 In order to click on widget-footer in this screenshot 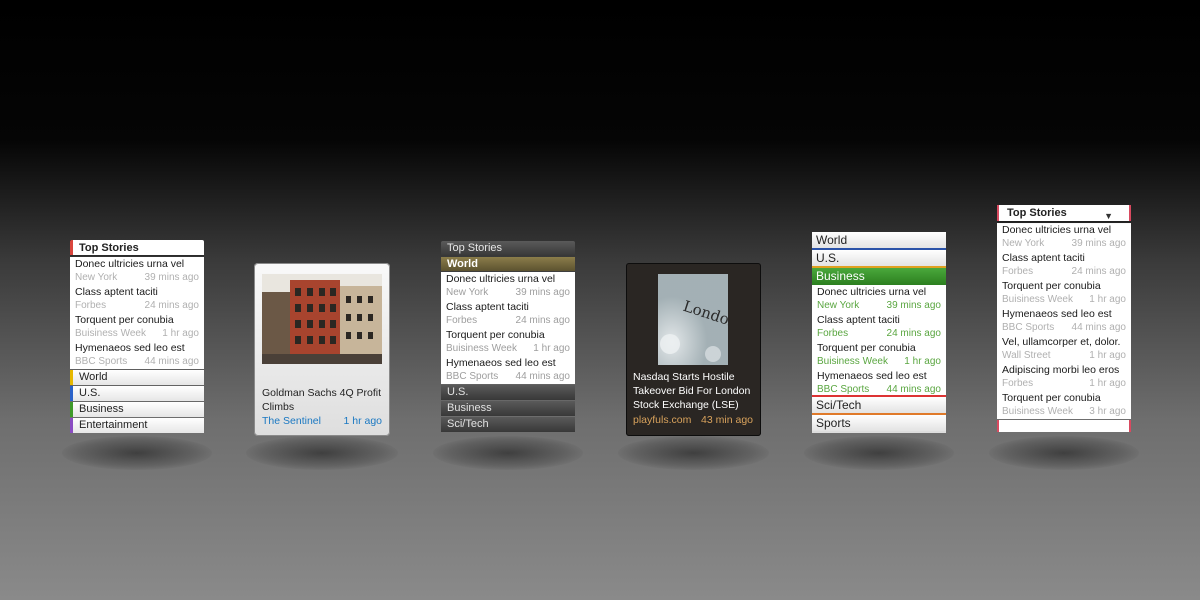, I will do `click(1064, 426)`.